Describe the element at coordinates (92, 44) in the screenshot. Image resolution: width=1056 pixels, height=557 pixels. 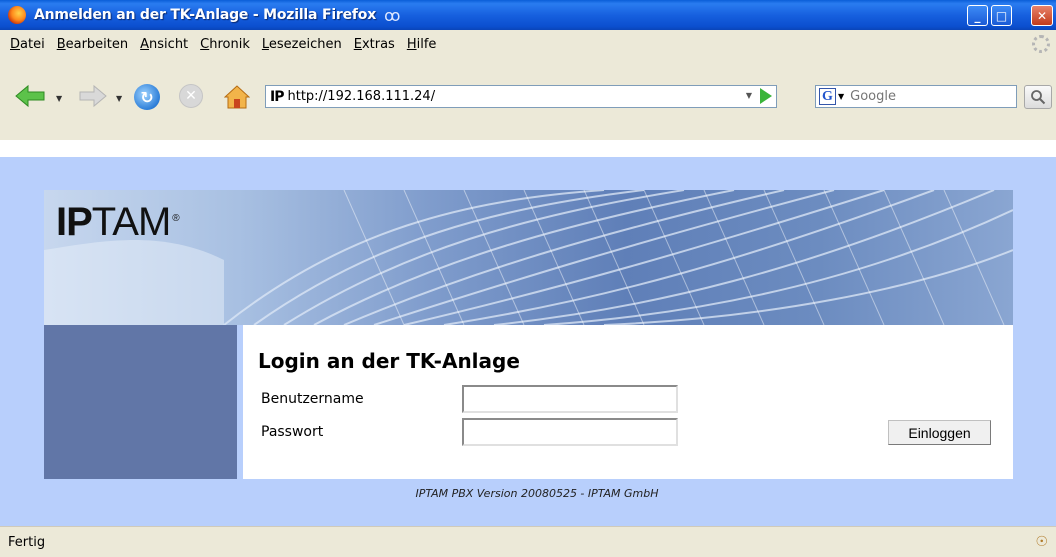
I see `menu-bearbeiten: Bearbeiten` at that location.